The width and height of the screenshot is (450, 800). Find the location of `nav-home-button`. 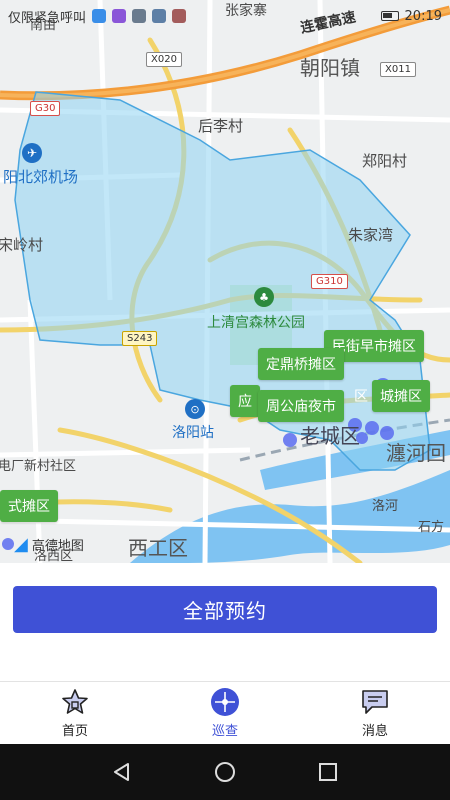

nav-home-button is located at coordinates (225, 772).